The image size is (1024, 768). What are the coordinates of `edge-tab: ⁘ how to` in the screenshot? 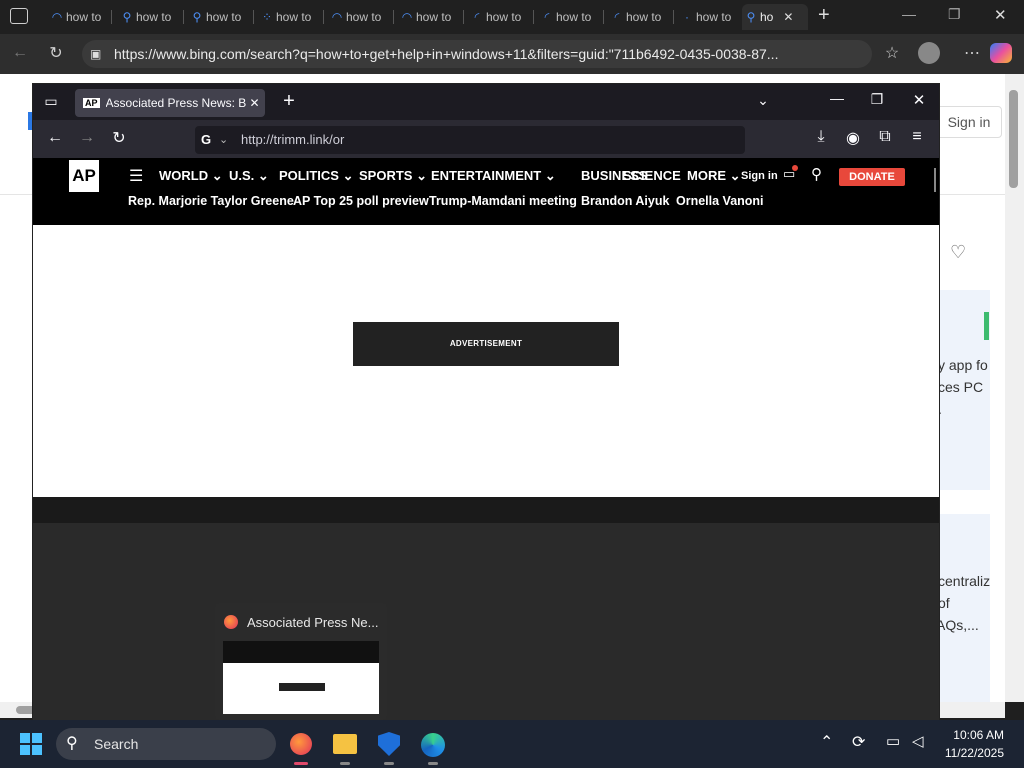 It's located at (291, 17).